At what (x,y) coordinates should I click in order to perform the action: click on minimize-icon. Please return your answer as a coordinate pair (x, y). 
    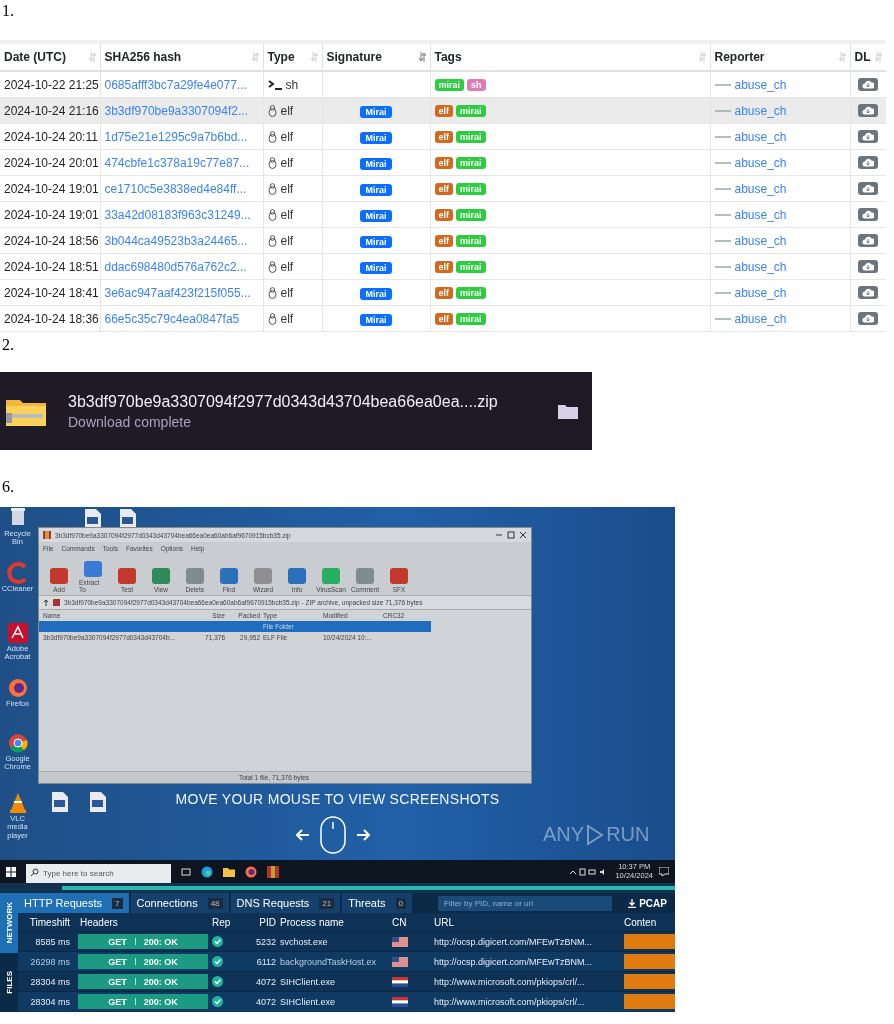
    Looking at the image, I should click on (499, 535).